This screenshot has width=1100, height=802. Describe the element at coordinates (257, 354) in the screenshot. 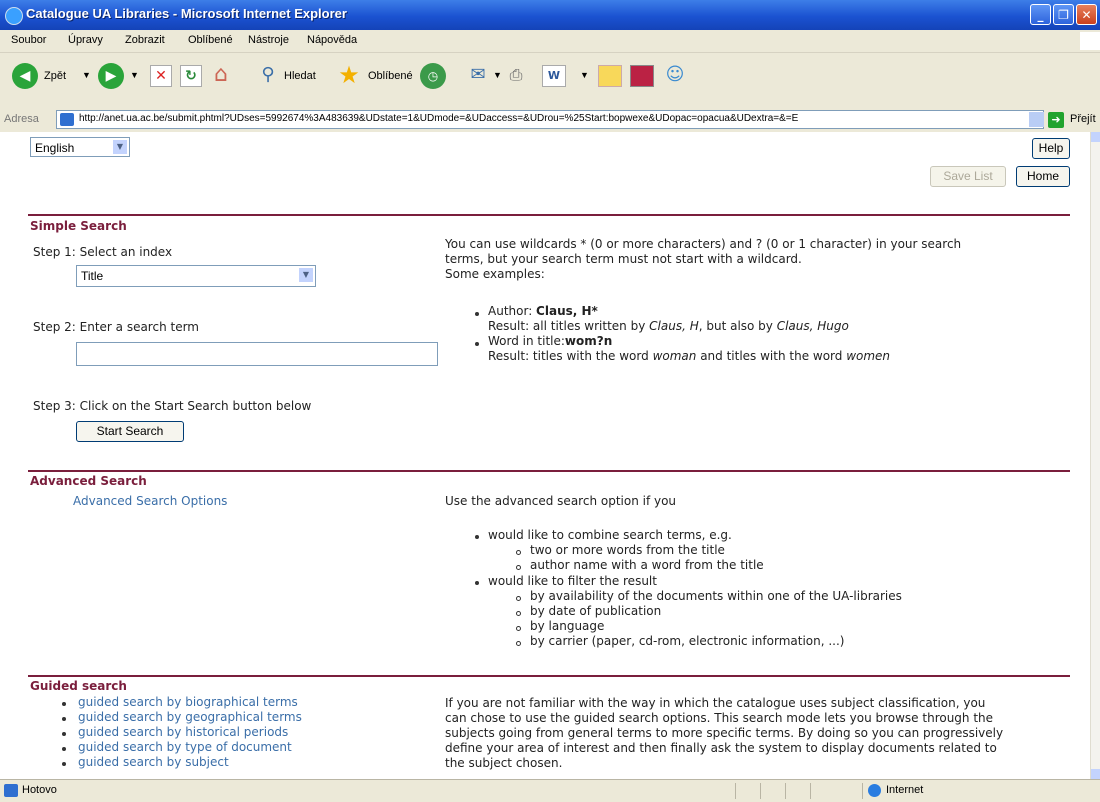

I see `search-term-input` at that location.